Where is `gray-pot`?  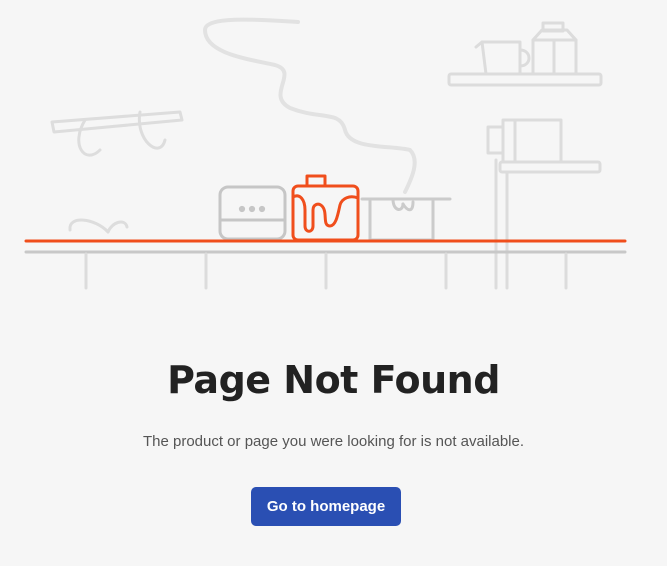 gray-pot is located at coordinates (406, 219).